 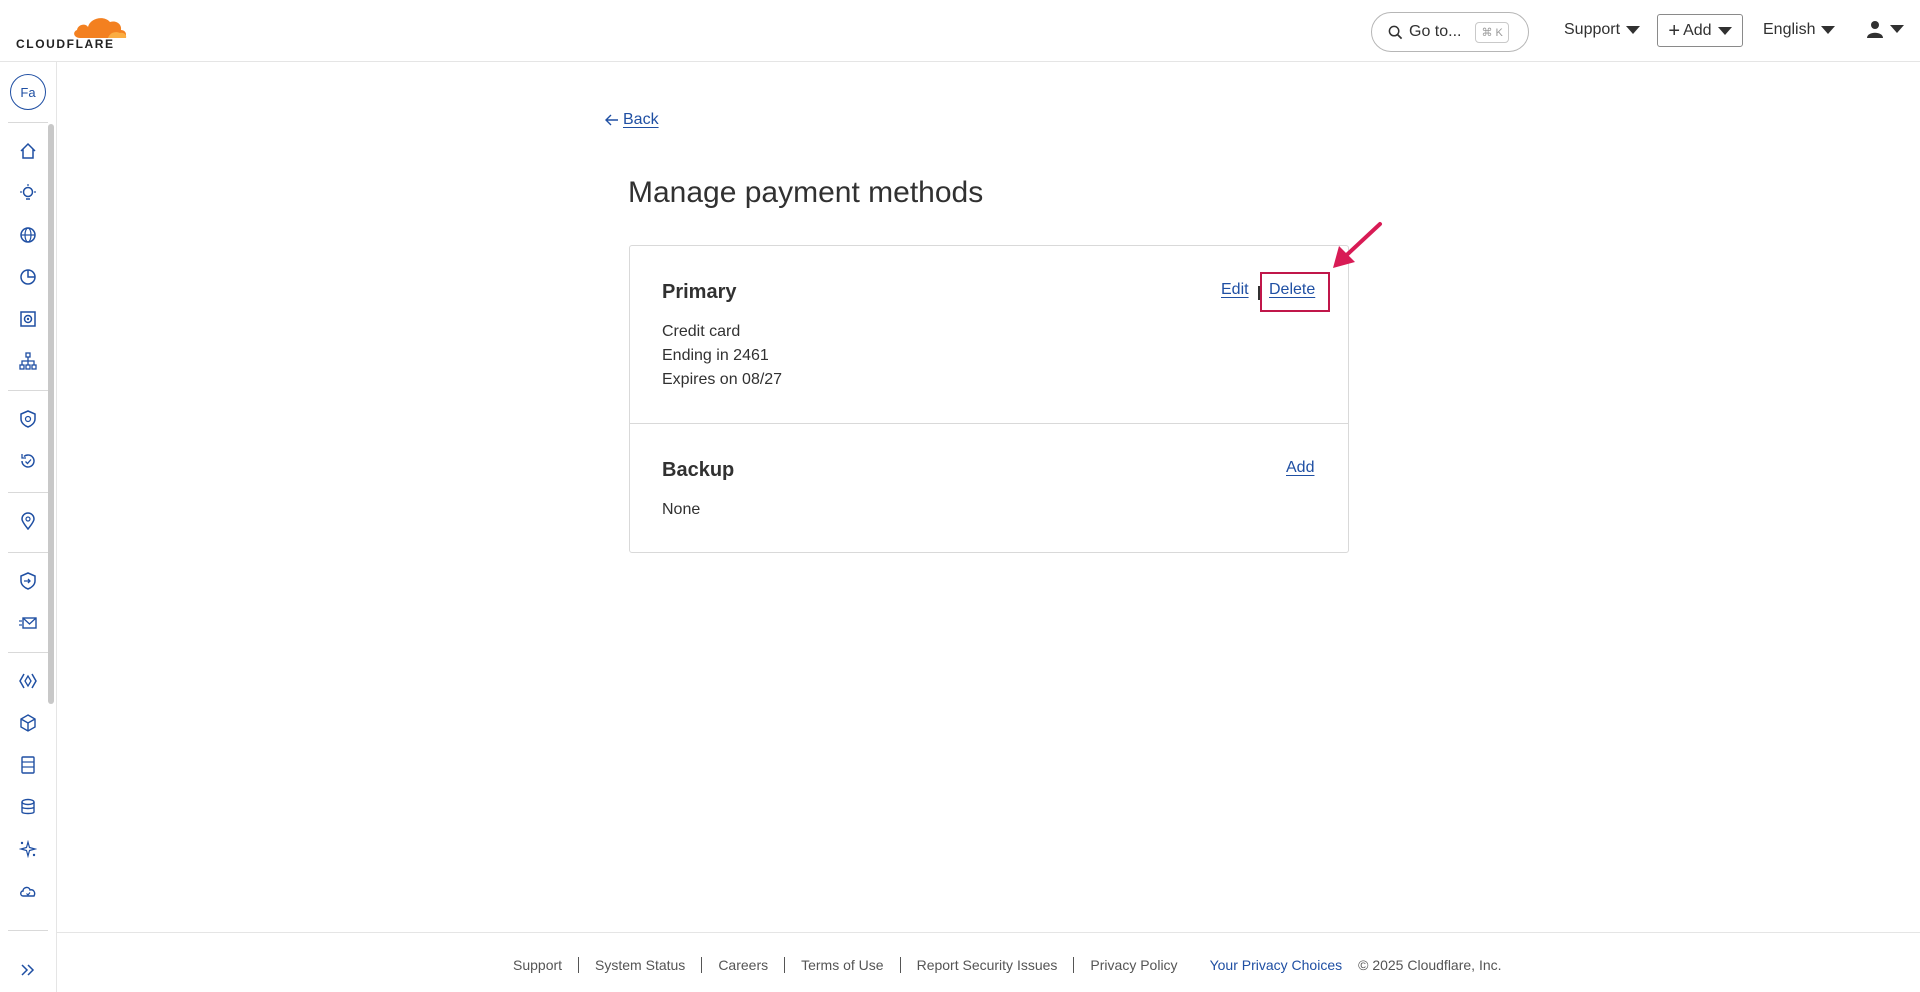 What do you see at coordinates (1492, 32) in the screenshot?
I see `goto-shortcut: ⌘ K` at bounding box center [1492, 32].